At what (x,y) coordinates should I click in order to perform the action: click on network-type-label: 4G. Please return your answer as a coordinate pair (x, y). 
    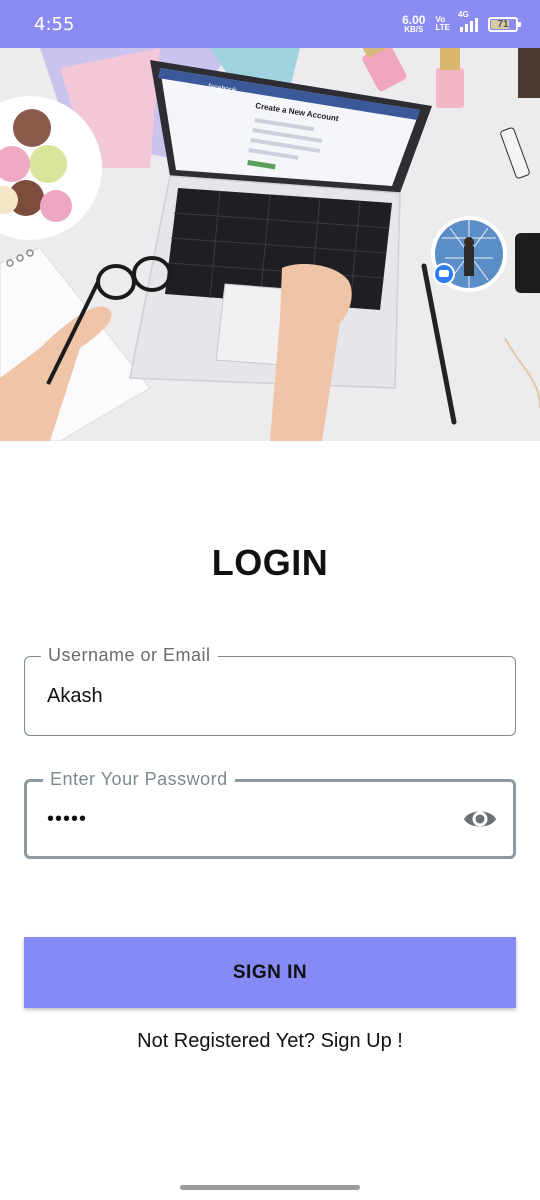
    Looking at the image, I should click on (463, 14).